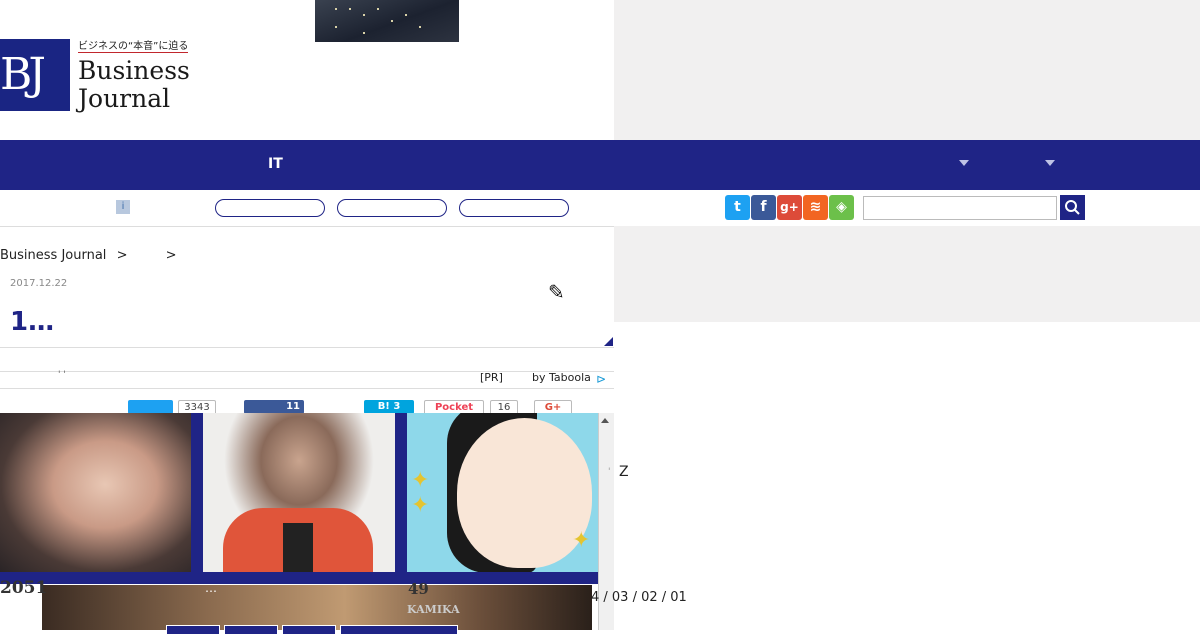 The height and width of the screenshot is (635, 1200). Describe the element at coordinates (134, 71) in the screenshot. I see `logo-word-business: Business` at that location.